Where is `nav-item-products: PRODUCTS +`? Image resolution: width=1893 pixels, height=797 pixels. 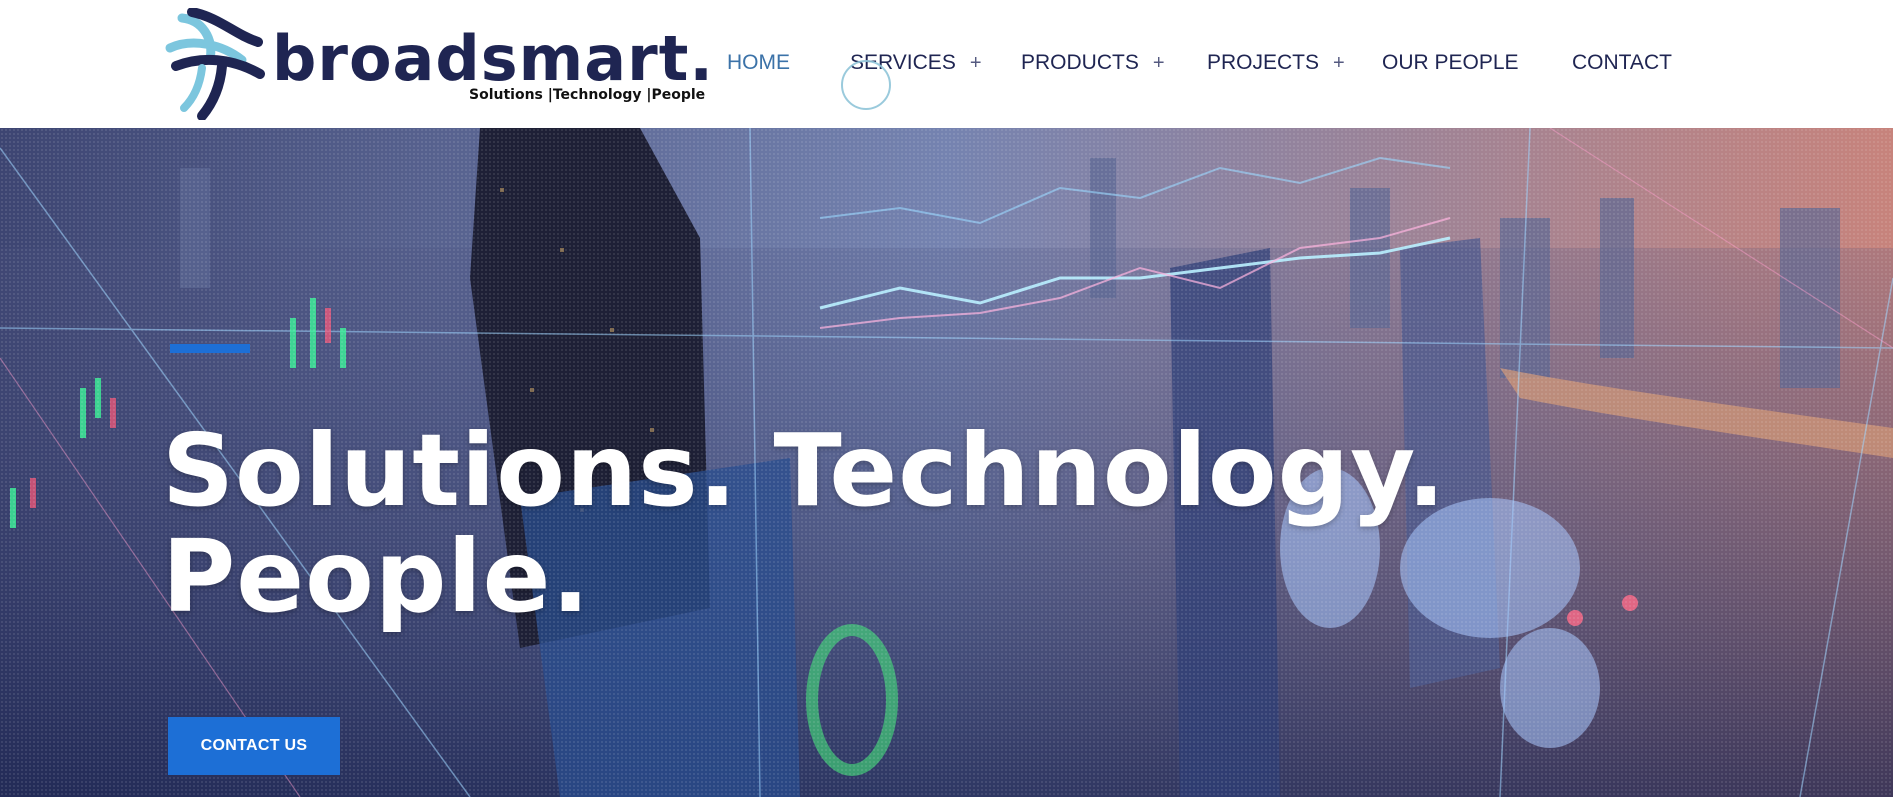 nav-item-products: PRODUCTS + is located at coordinates (1093, 63).